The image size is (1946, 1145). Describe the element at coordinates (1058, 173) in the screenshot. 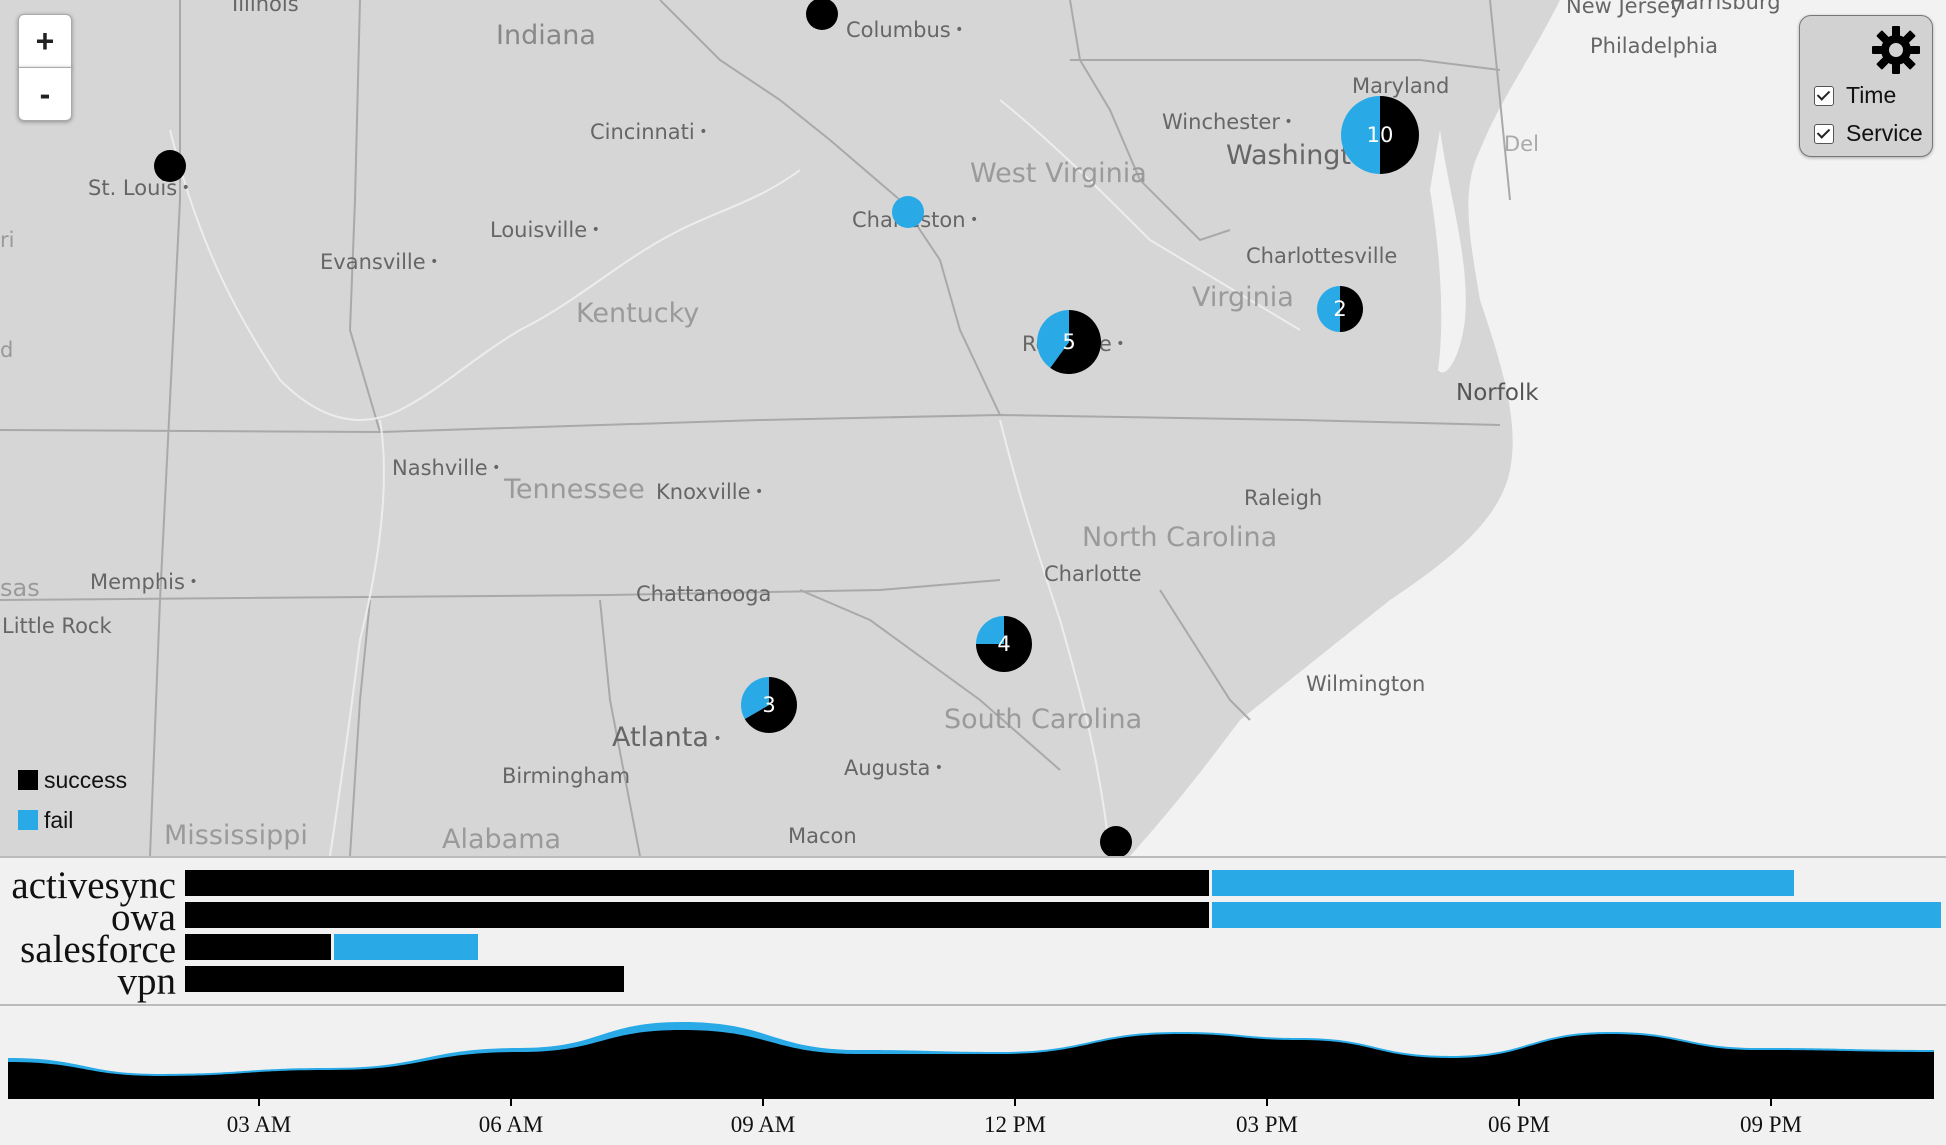

I see `map-label-west-virginia: West Virginia` at that location.